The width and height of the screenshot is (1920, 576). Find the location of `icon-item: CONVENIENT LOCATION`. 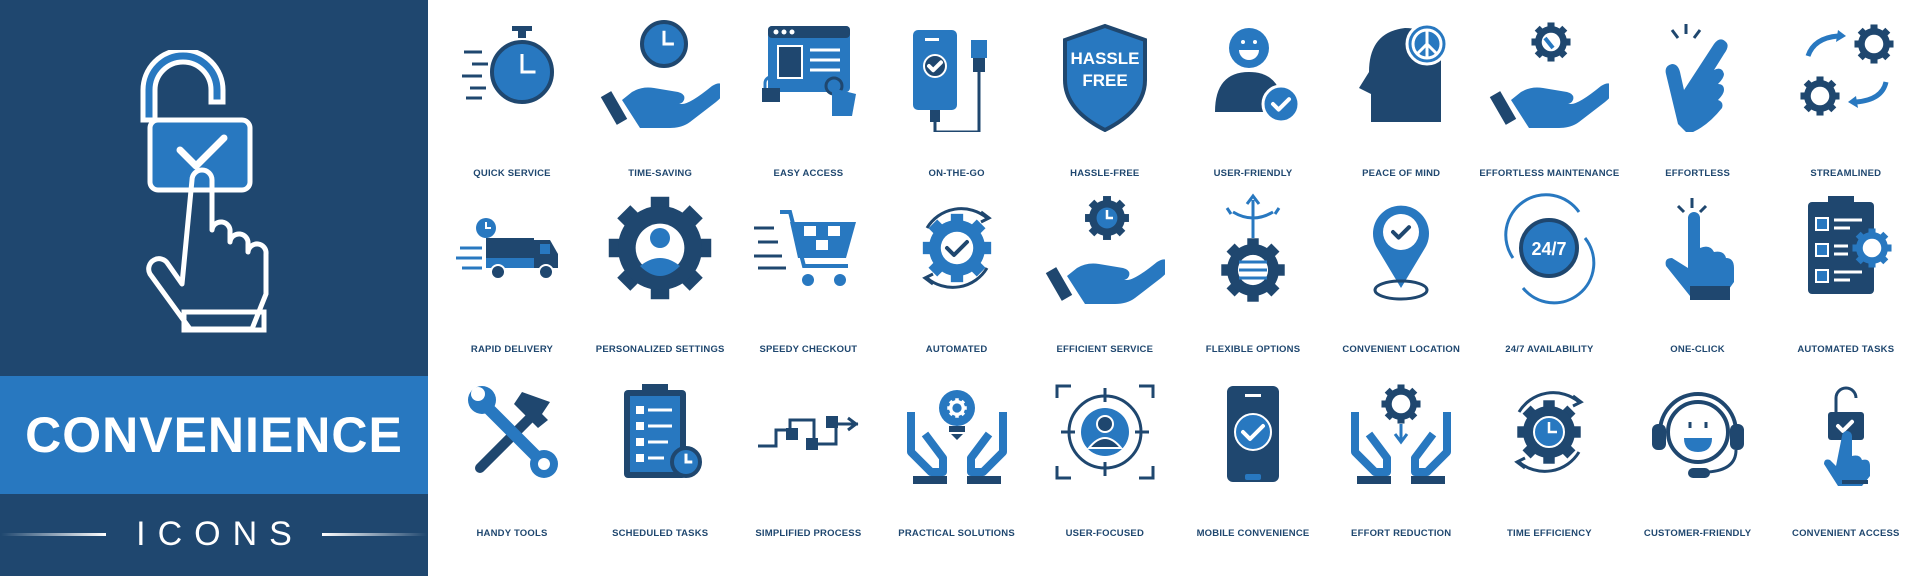

icon-item: CONVENIENT LOCATION is located at coordinates (1401, 271).